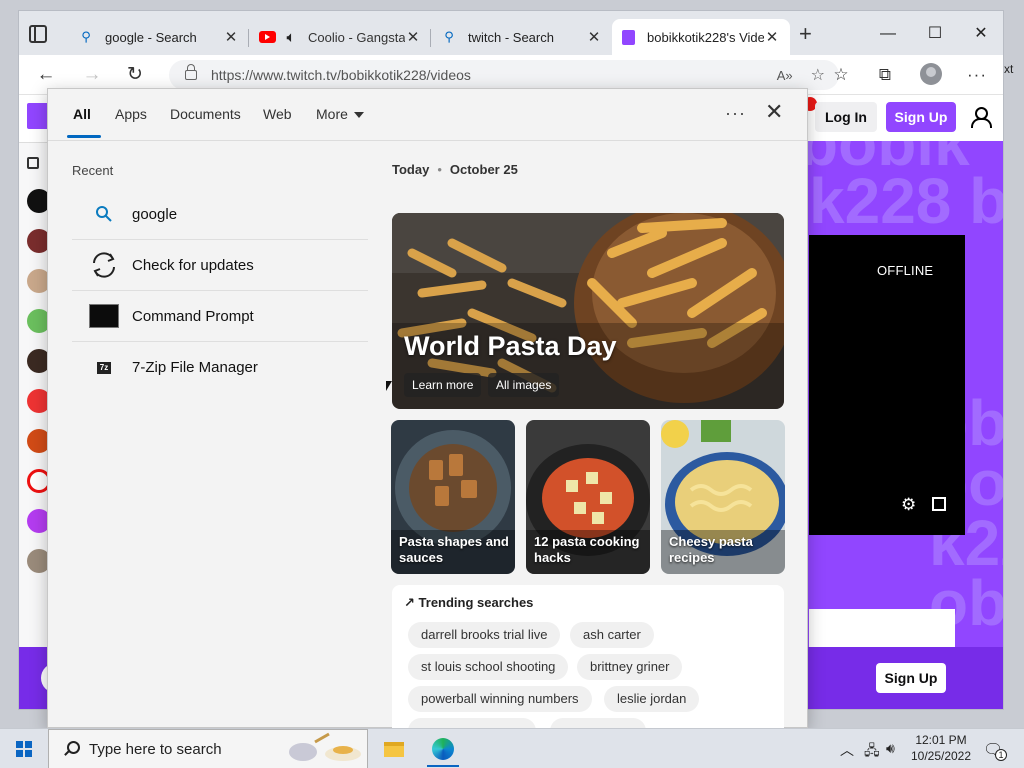 The width and height of the screenshot is (1024, 768). I want to click on trending-chip: ash carter, so click(612, 635).